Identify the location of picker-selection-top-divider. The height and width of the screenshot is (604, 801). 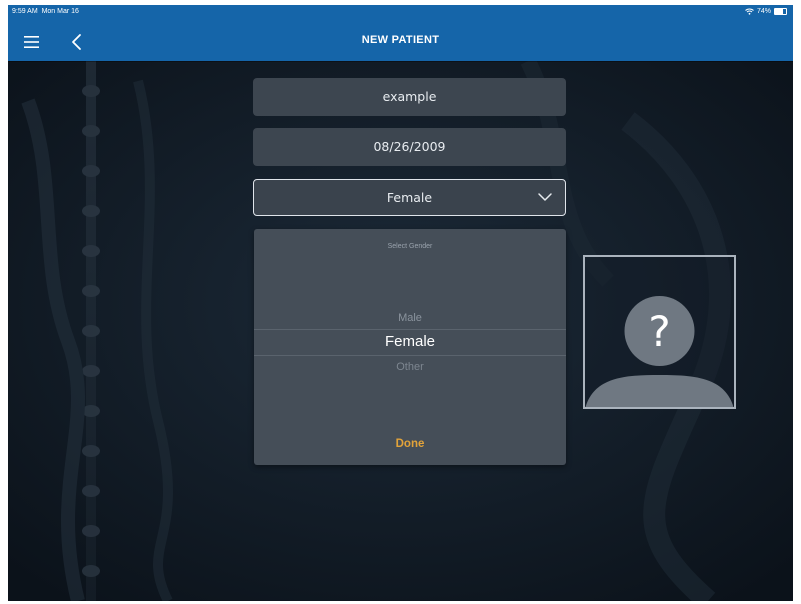
(410, 329).